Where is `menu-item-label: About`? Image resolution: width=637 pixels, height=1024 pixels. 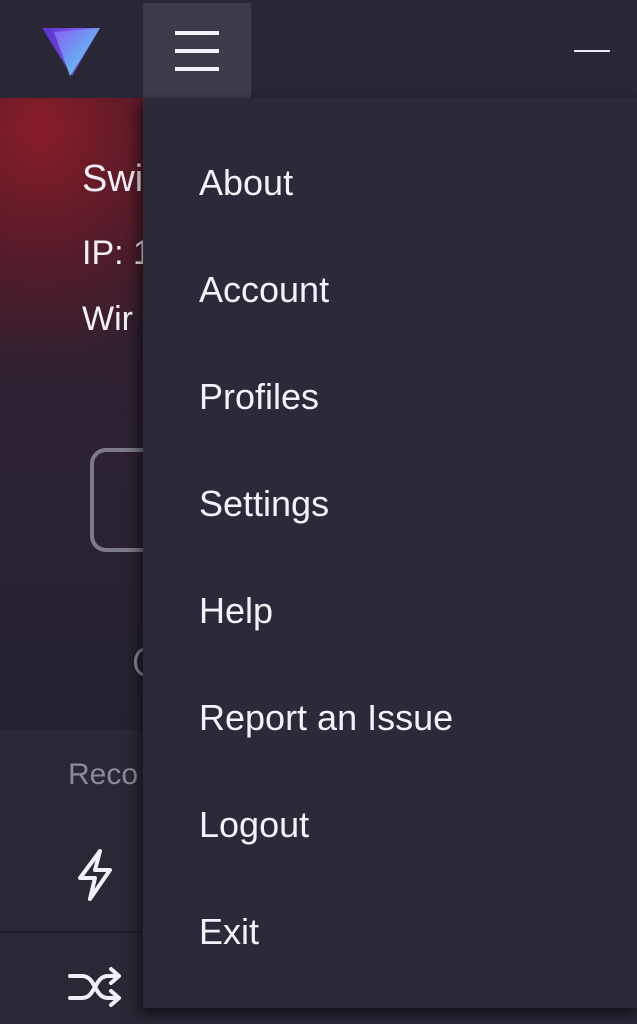
menu-item-label: About is located at coordinates (246, 182).